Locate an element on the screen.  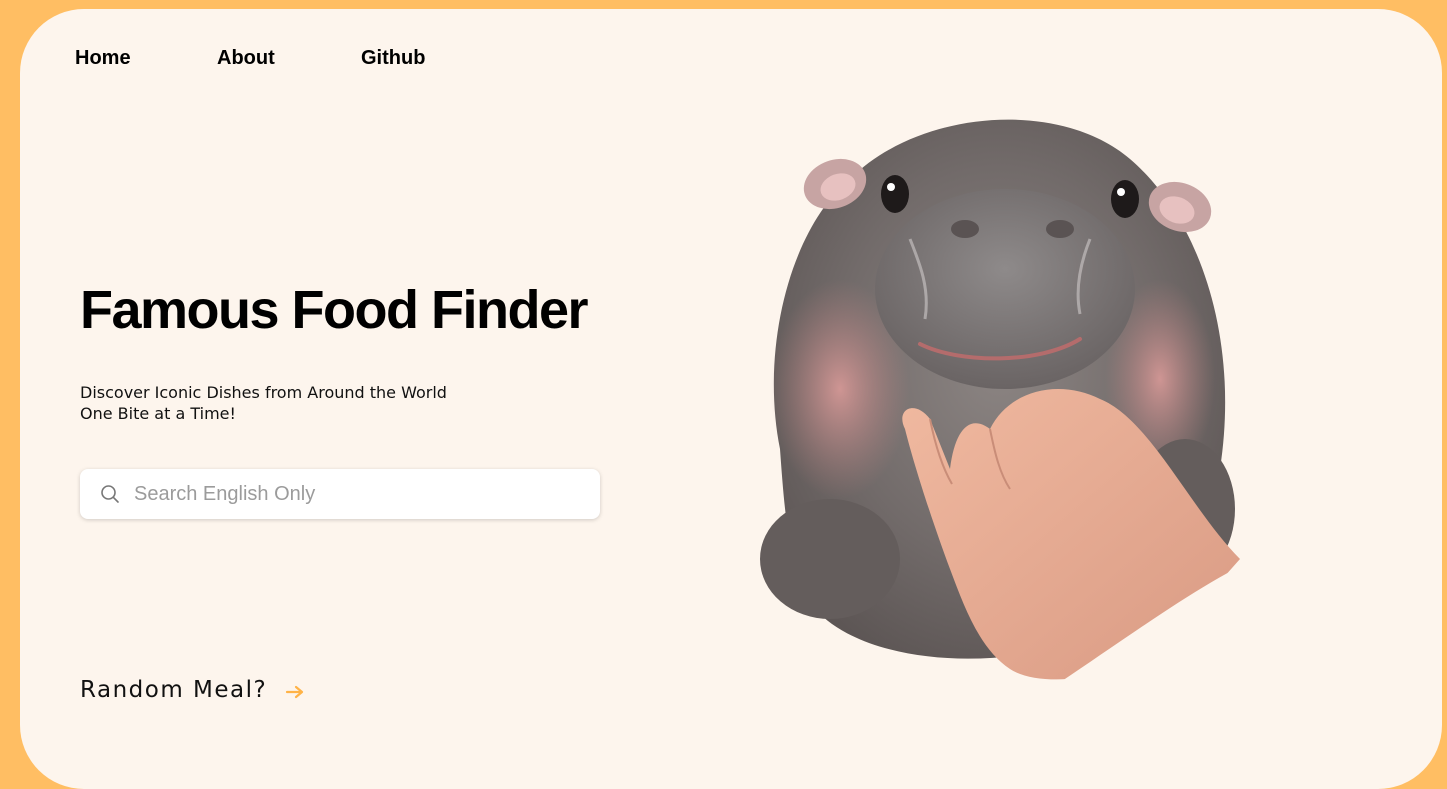
search-input is located at coordinates (354, 494).